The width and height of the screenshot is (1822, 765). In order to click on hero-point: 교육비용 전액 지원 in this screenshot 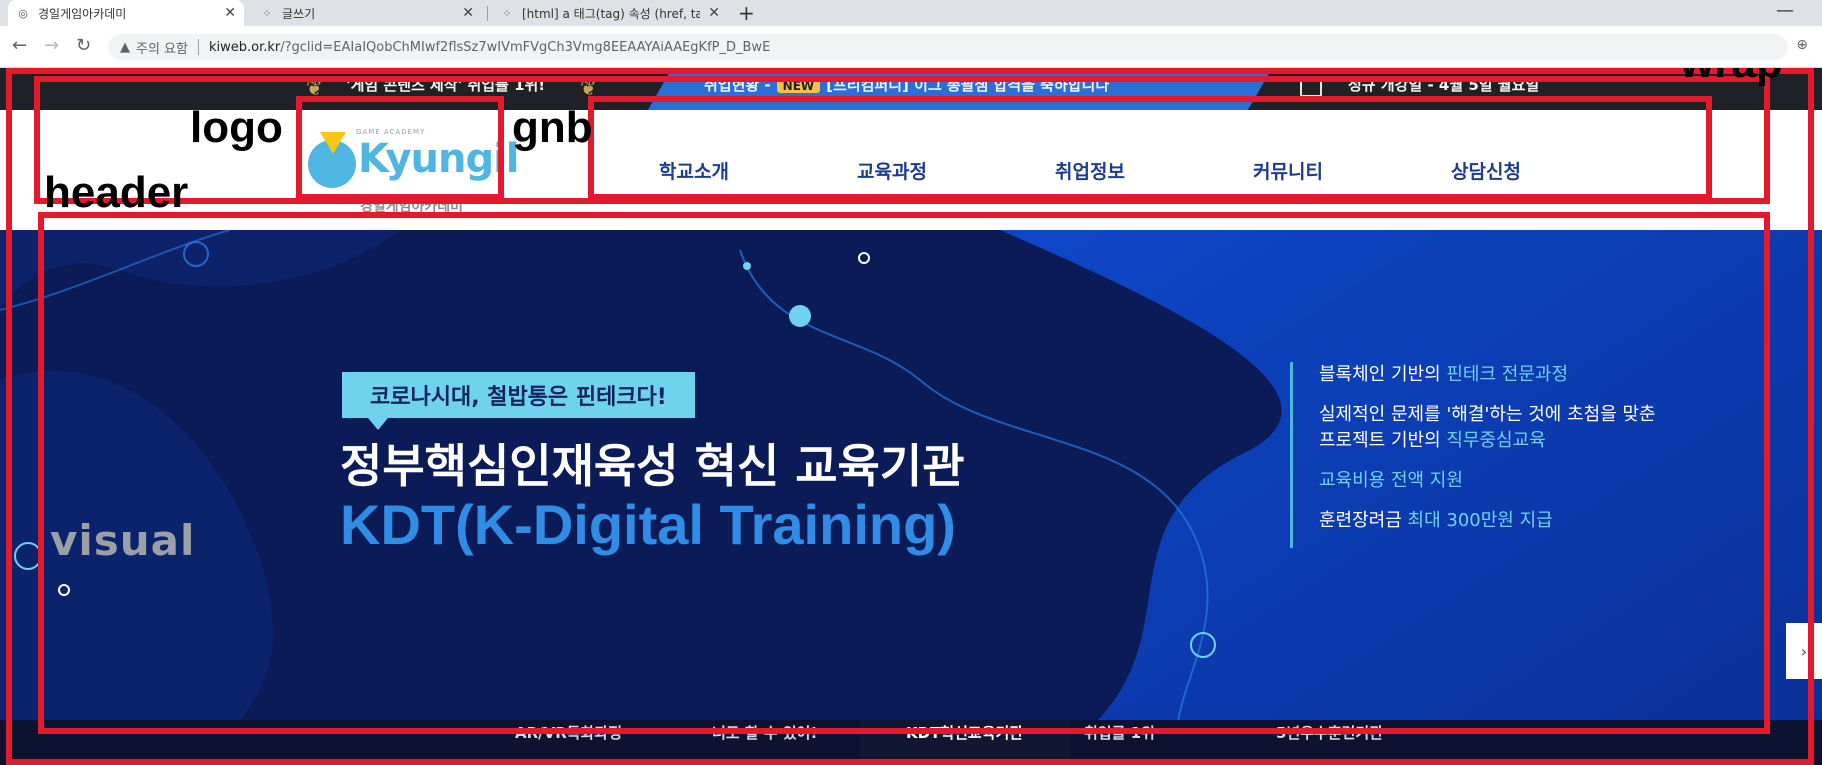, I will do `click(1487, 481)`.